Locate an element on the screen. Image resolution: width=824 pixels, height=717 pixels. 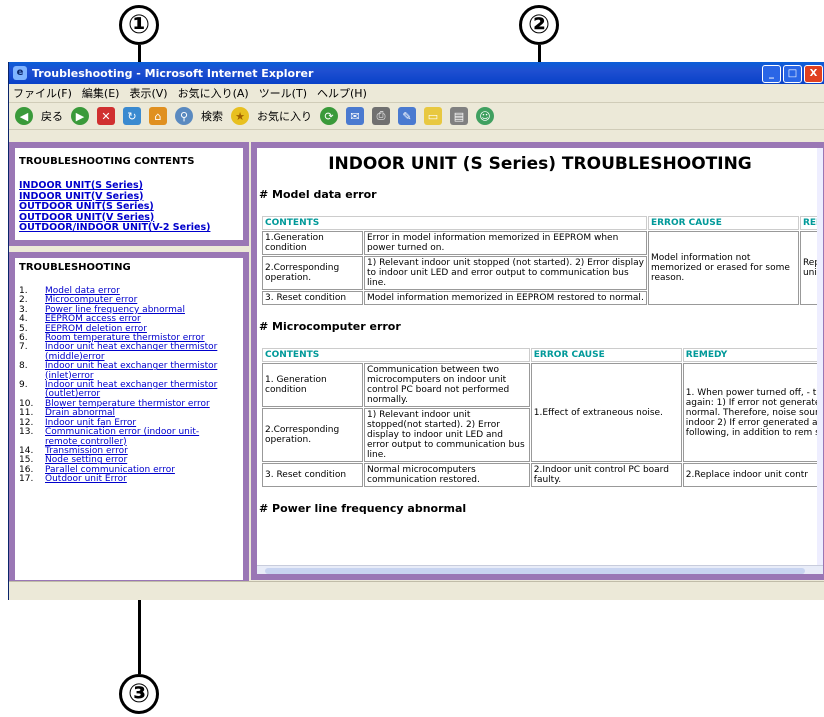
back-icon: ◀ is located at coordinates (24, 116).